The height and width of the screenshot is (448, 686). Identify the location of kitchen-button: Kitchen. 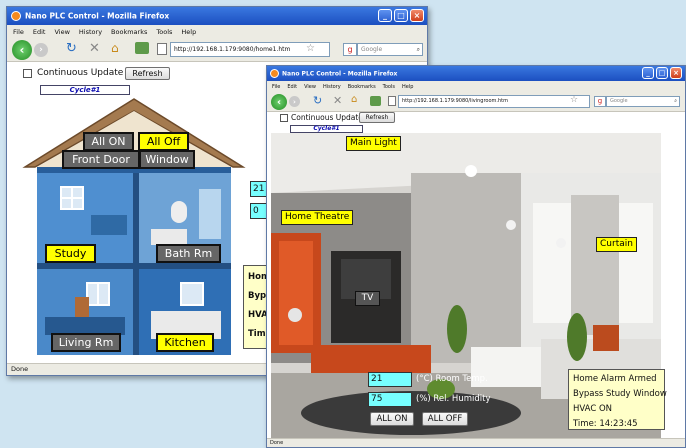
(185, 342).